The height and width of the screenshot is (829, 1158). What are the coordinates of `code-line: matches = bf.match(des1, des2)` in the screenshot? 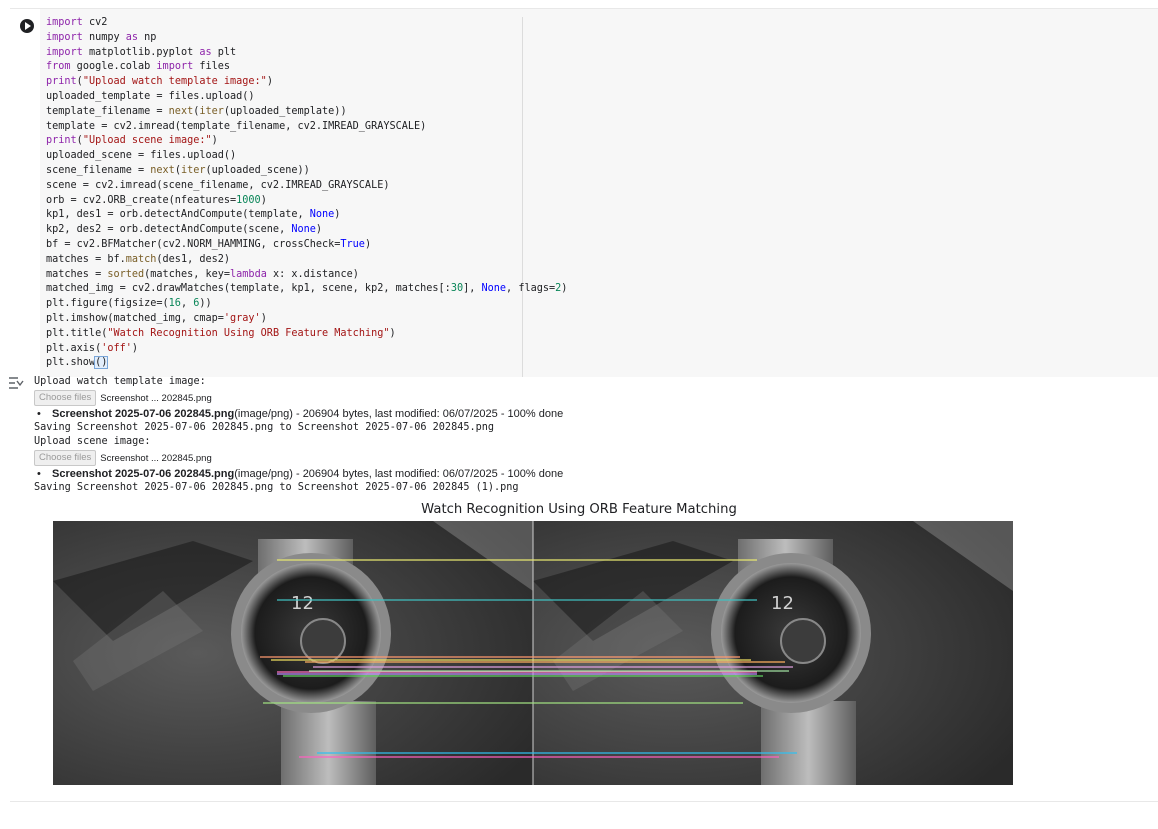 It's located at (306, 260).